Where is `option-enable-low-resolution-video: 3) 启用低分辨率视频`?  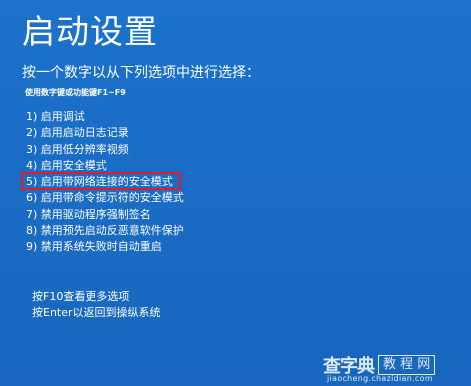
option-enable-low-resolution-video: 3) 启用低分辨率视频 is located at coordinates (105, 150).